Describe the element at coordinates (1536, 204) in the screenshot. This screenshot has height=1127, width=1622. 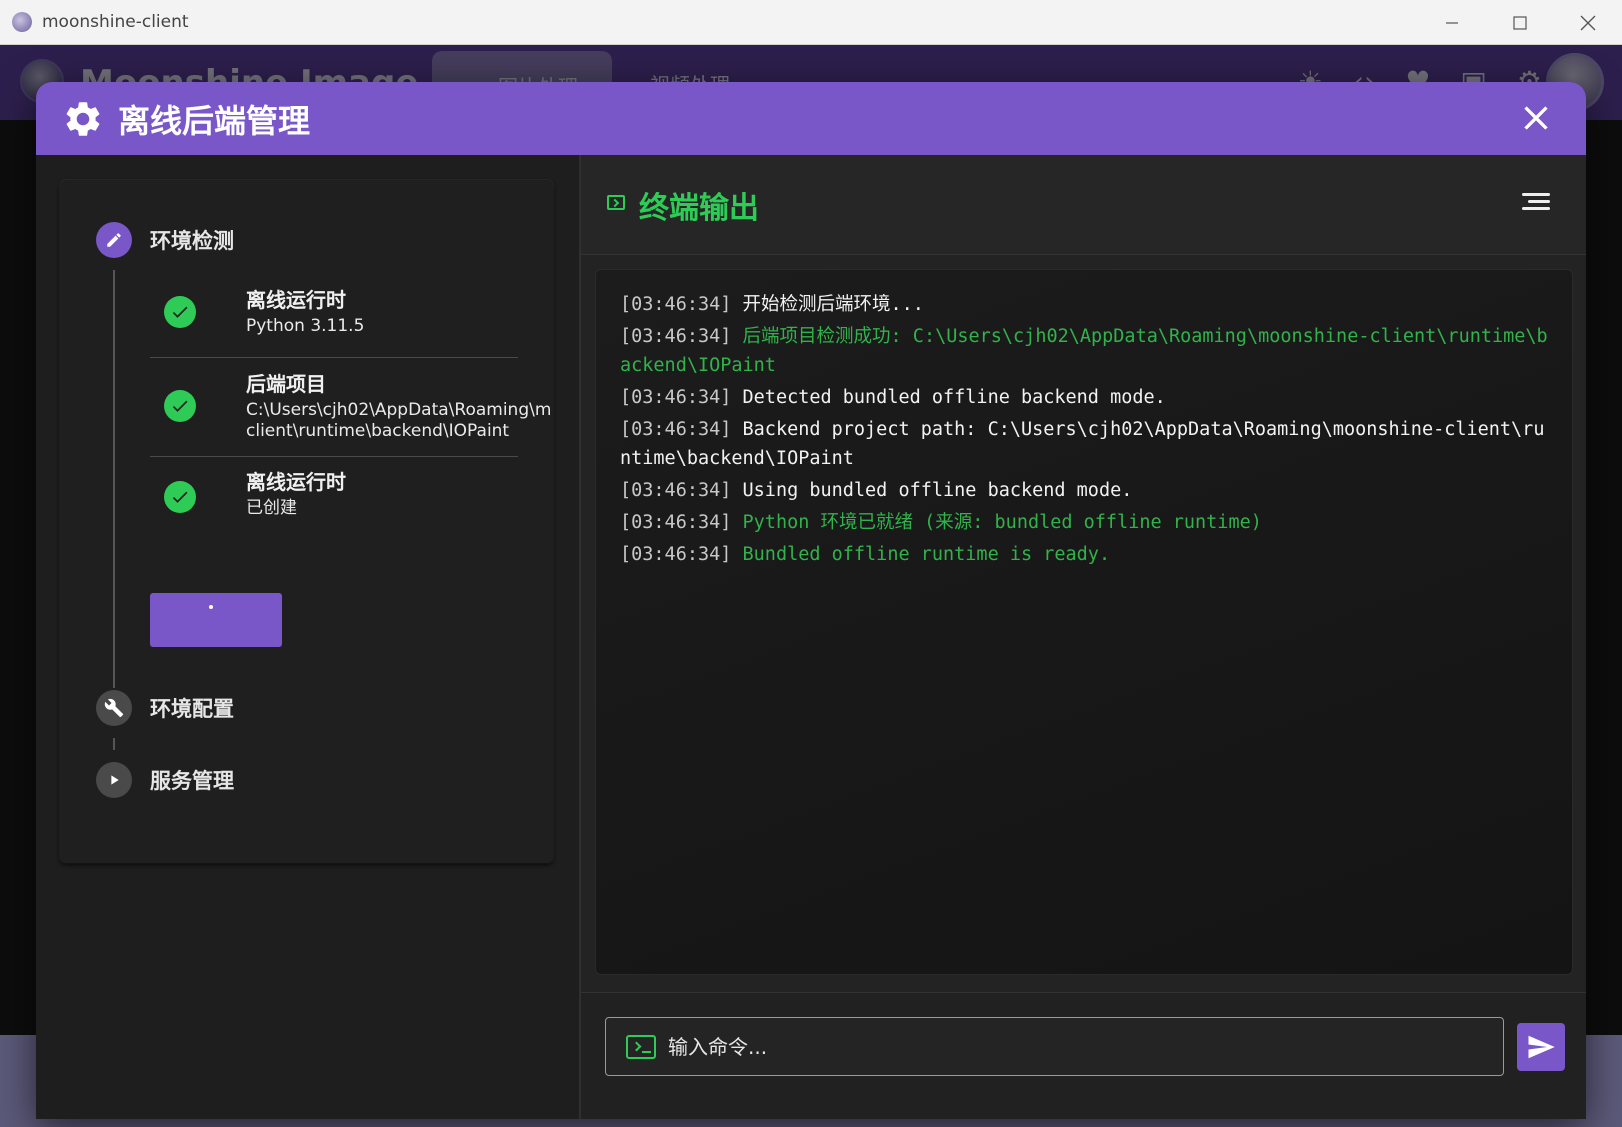
I see `menu-icon` at that location.